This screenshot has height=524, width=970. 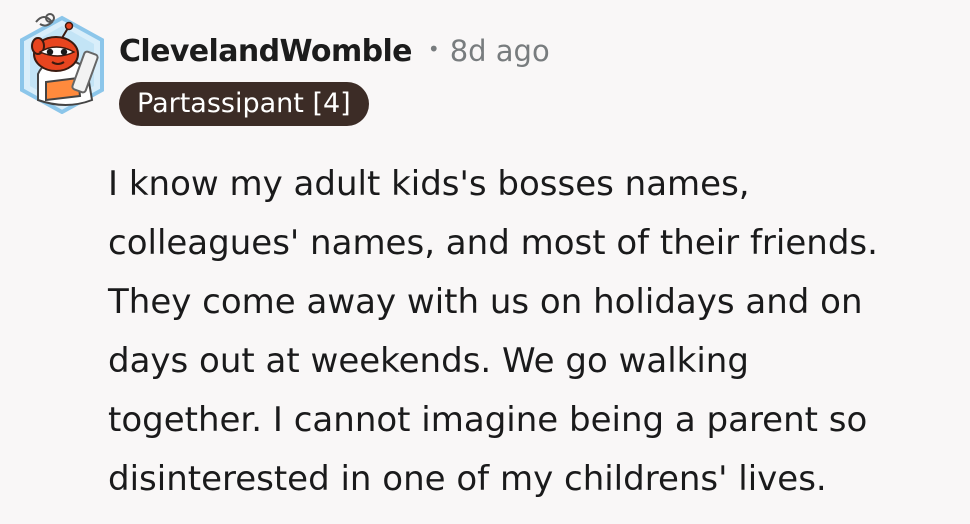 What do you see at coordinates (244, 104) in the screenshot?
I see `user-flair-badge: Partassipant [4]` at bounding box center [244, 104].